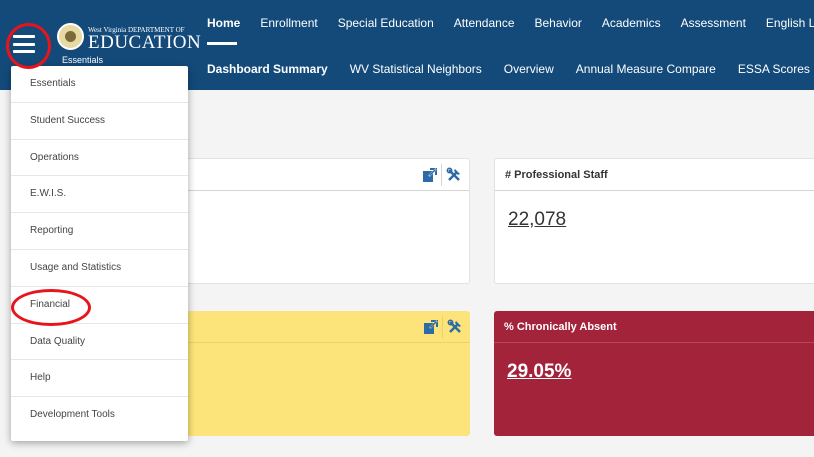  I want to click on card-title: # Professional Staff, so click(654, 175).